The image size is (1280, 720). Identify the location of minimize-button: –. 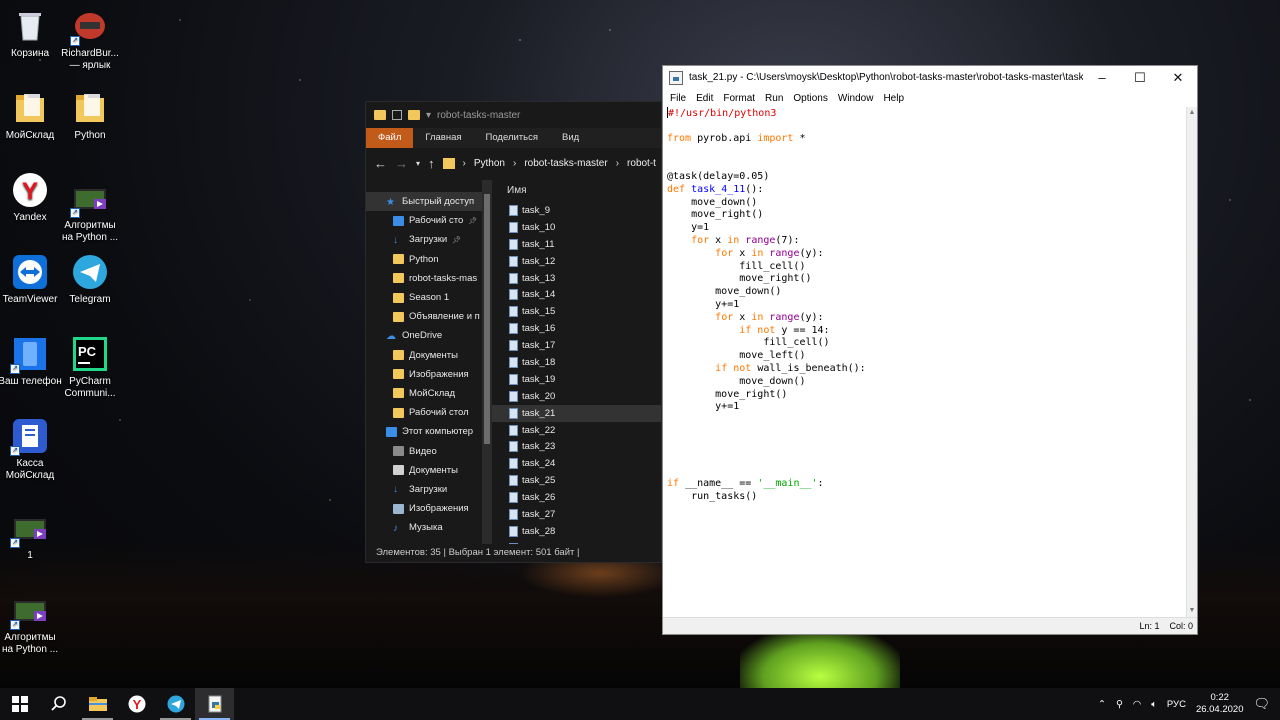
(1102, 77).